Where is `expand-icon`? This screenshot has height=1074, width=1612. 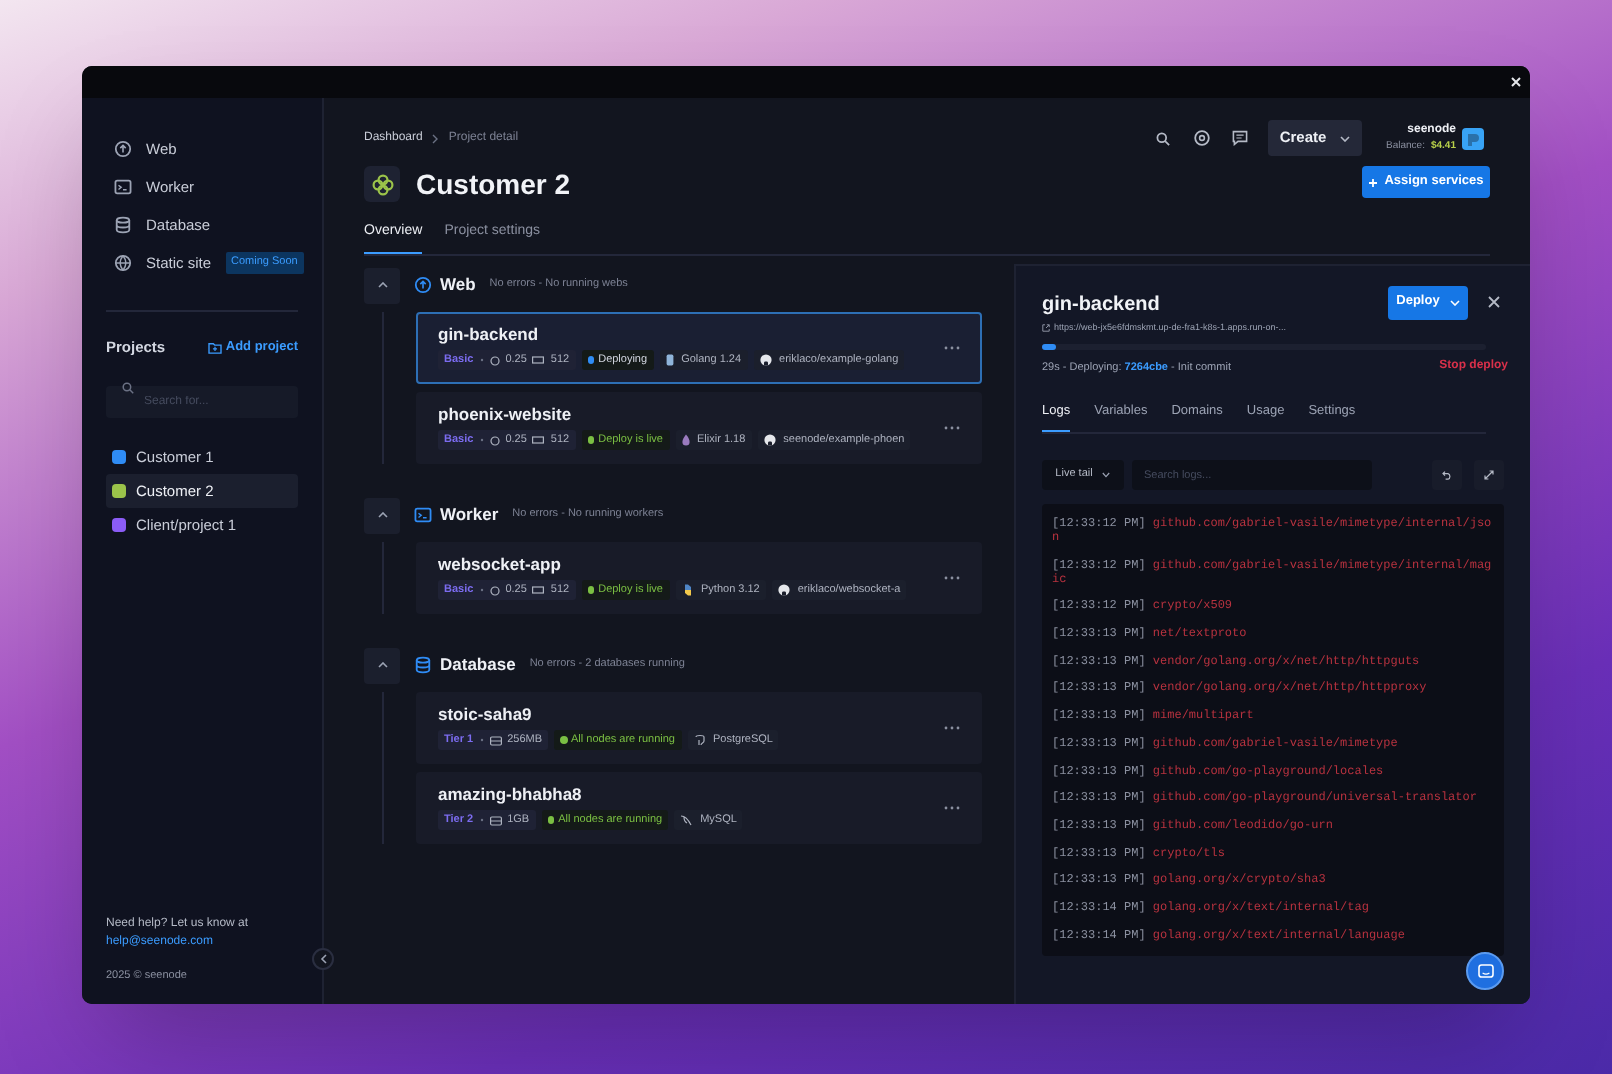
expand-icon is located at coordinates (1489, 475).